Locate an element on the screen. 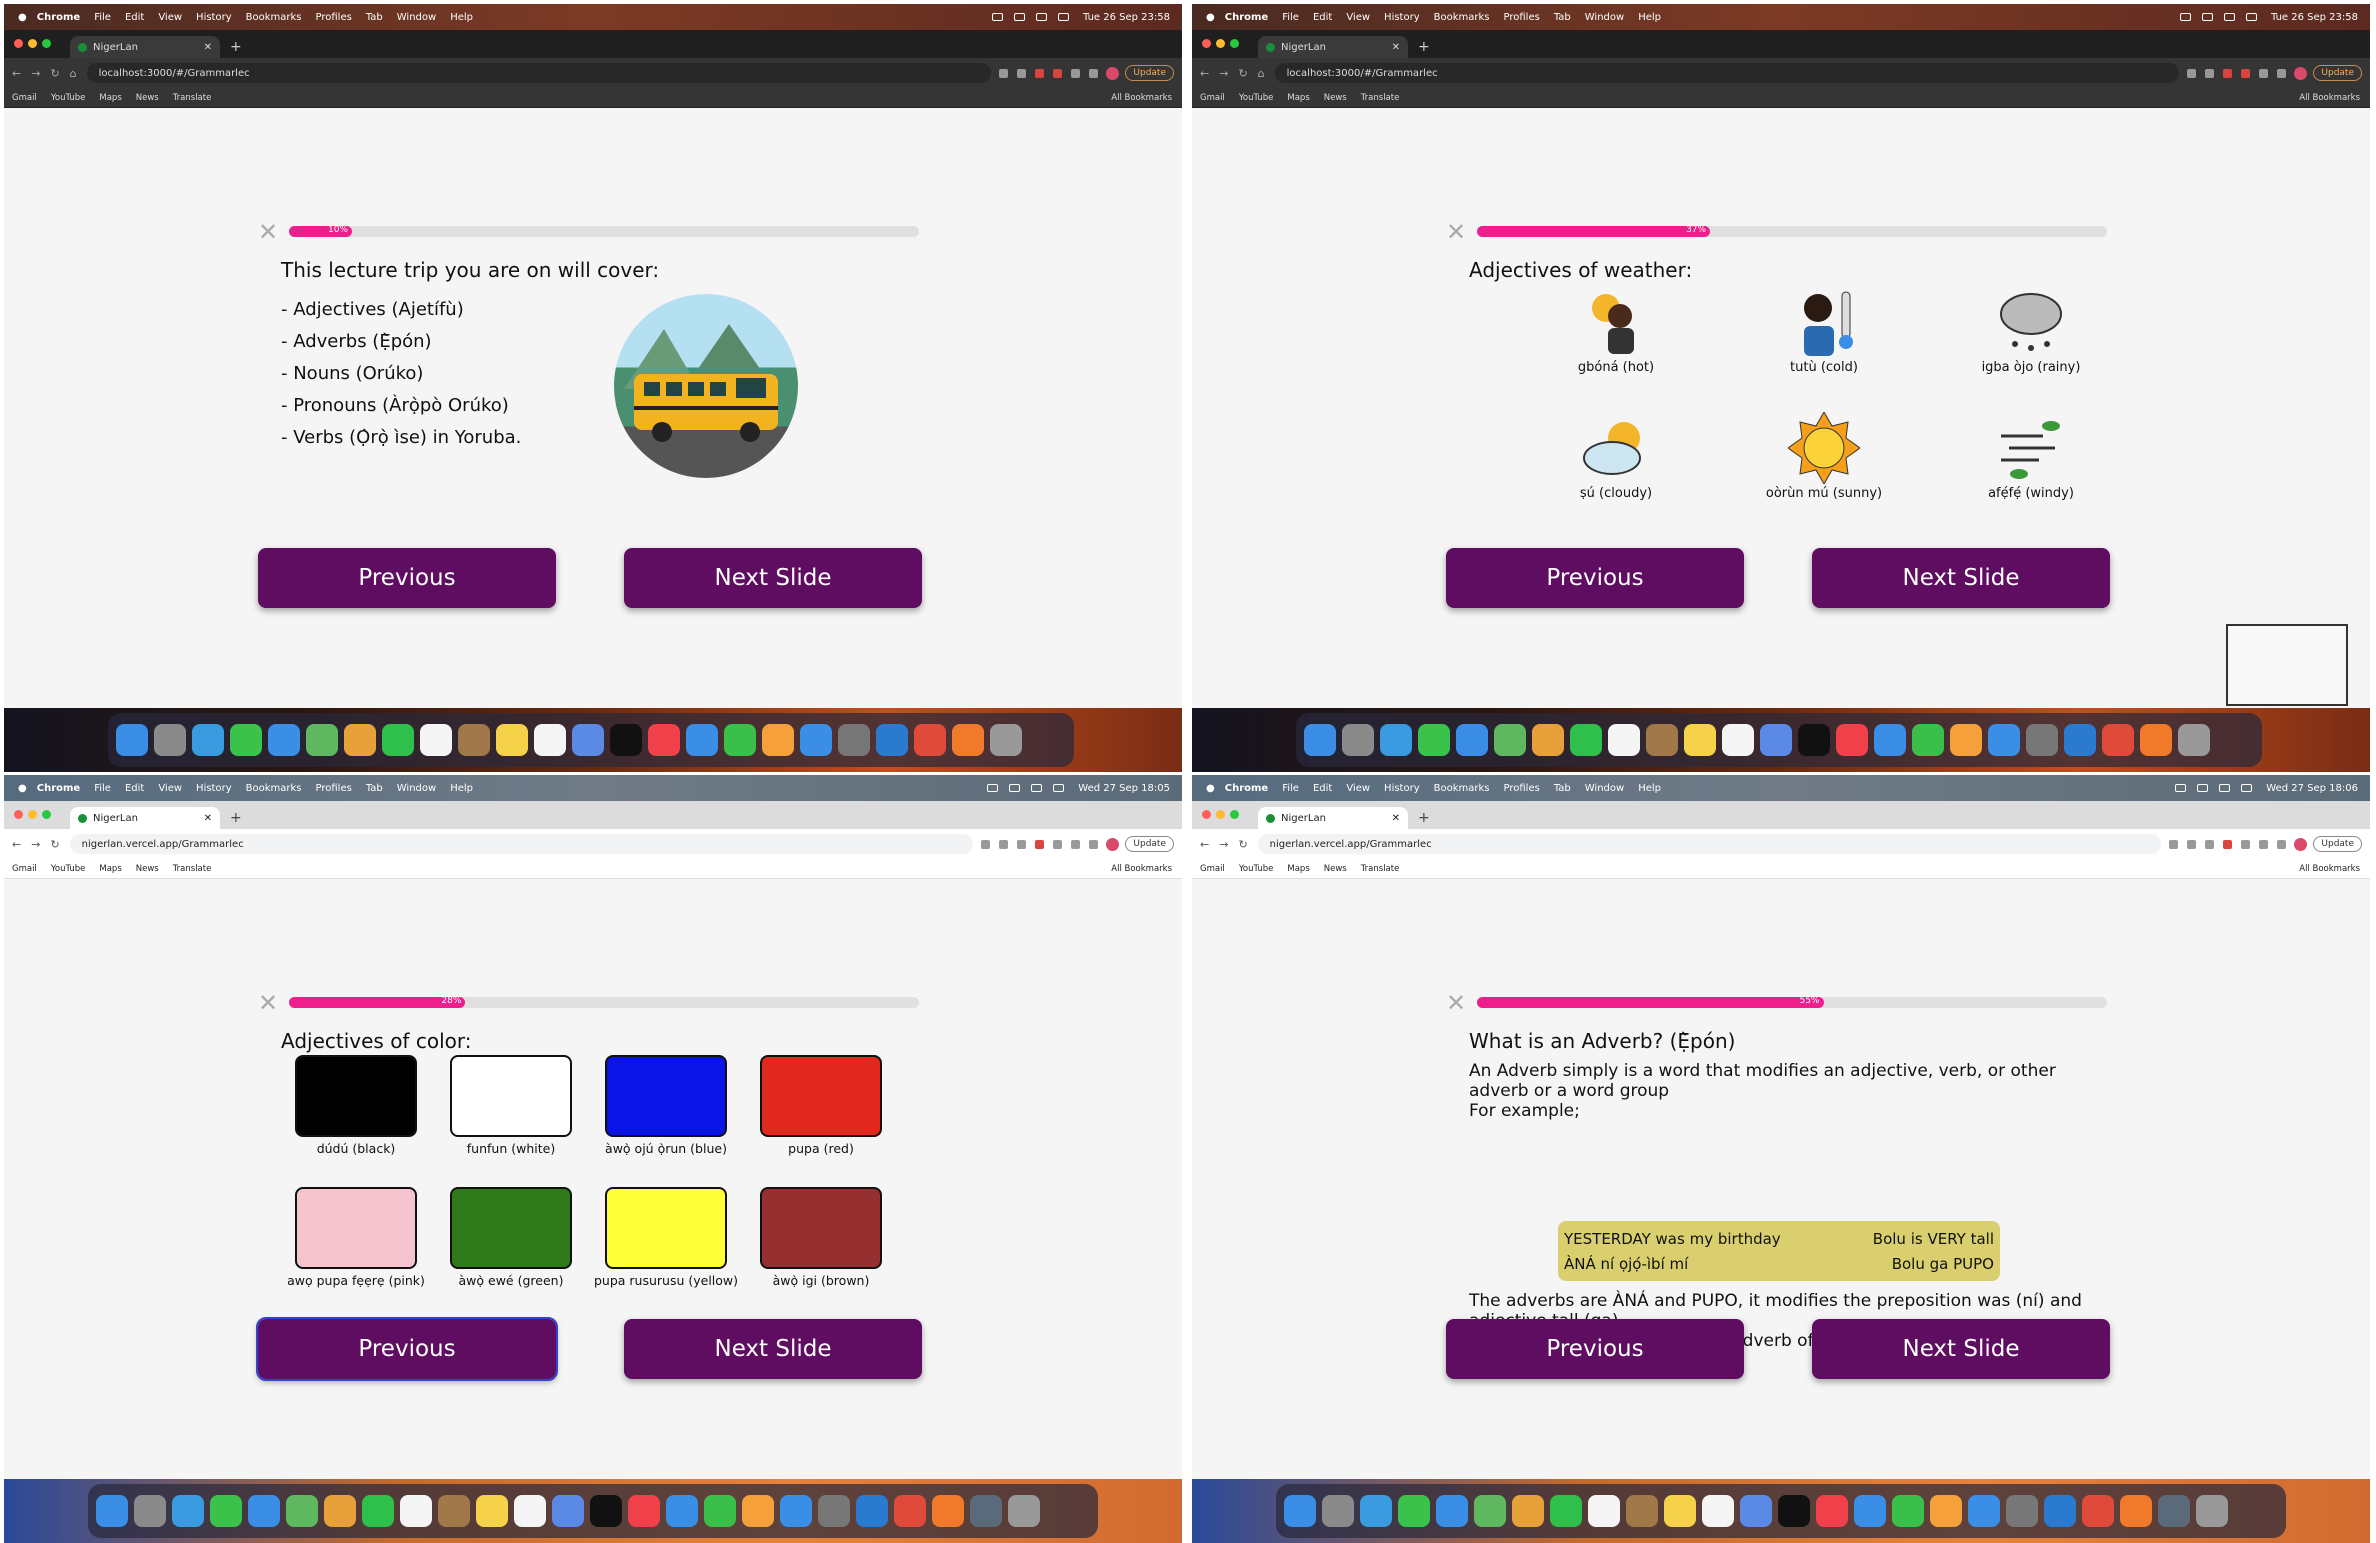 This screenshot has width=2376, height=1543. home-icon: ⌂ is located at coordinates (73, 73).